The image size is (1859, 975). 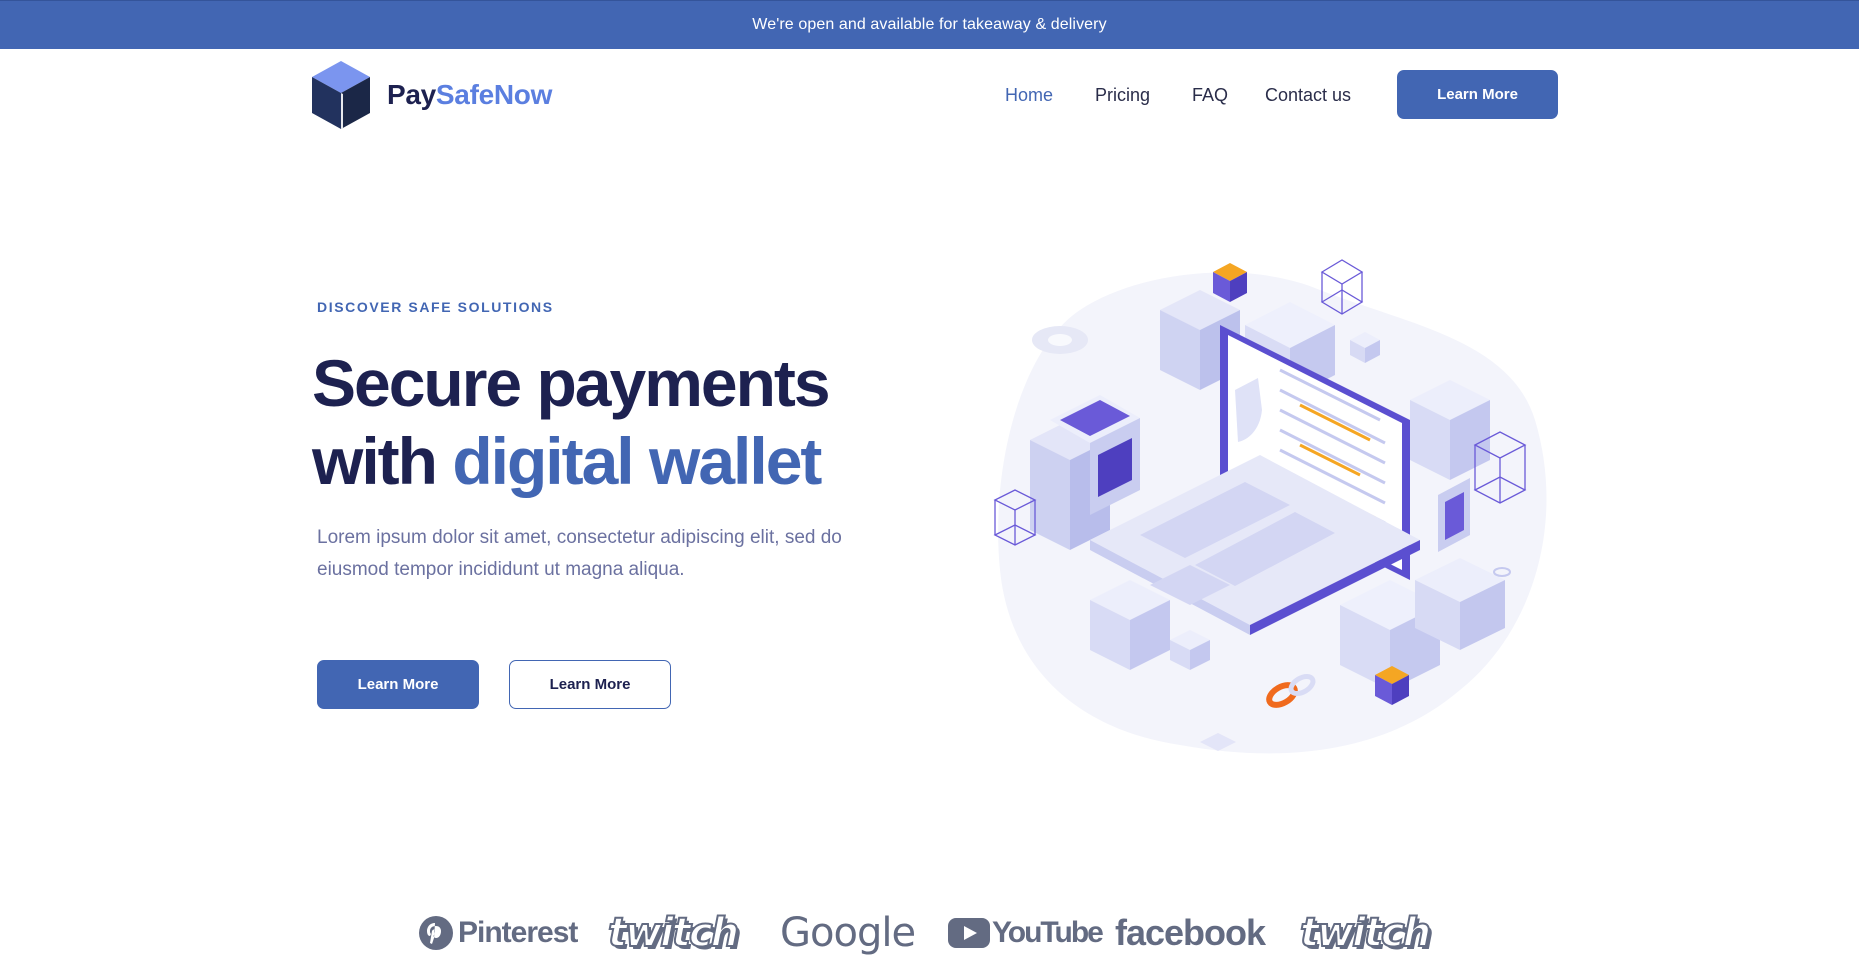 What do you see at coordinates (411, 94) in the screenshot?
I see `brand-name-part1: Pay` at bounding box center [411, 94].